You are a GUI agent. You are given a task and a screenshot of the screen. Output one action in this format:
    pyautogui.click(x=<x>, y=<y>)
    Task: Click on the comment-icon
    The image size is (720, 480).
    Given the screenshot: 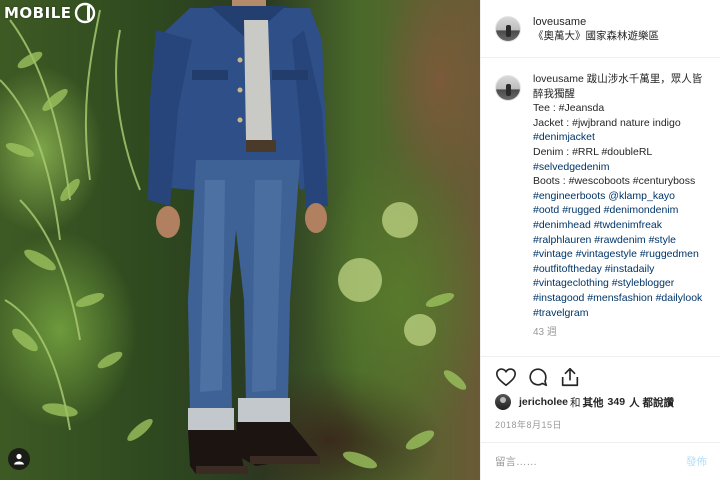 What is the action you would take?
    pyautogui.click(x=538, y=377)
    